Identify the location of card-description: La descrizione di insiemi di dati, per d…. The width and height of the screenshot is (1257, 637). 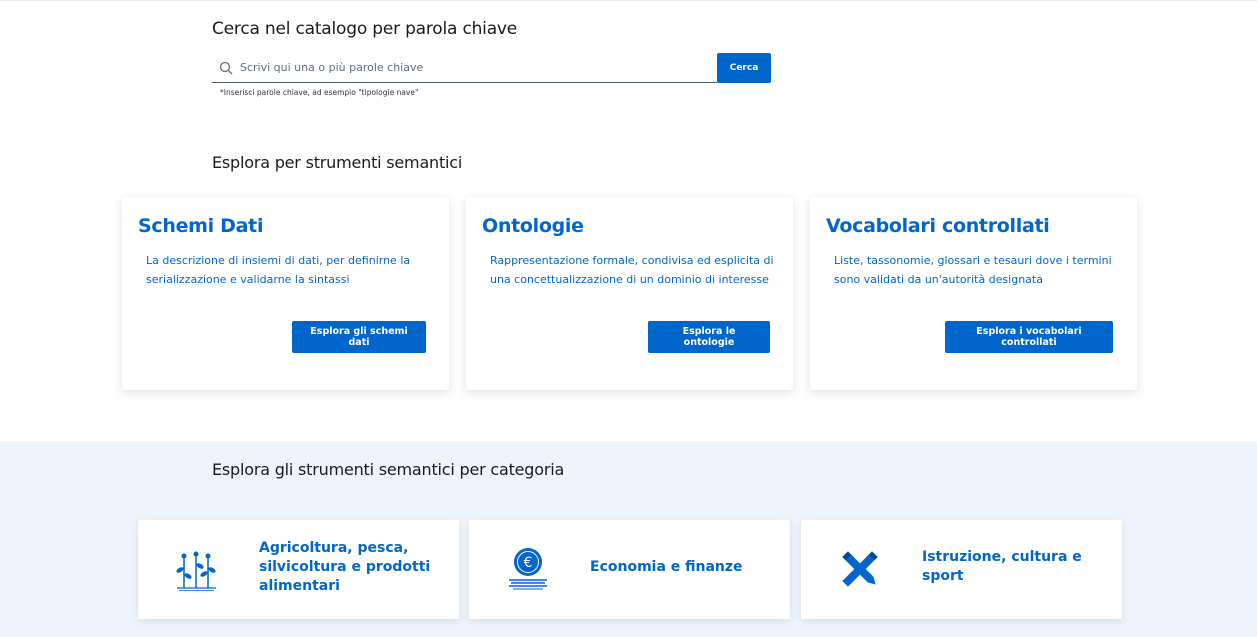
(278, 270).